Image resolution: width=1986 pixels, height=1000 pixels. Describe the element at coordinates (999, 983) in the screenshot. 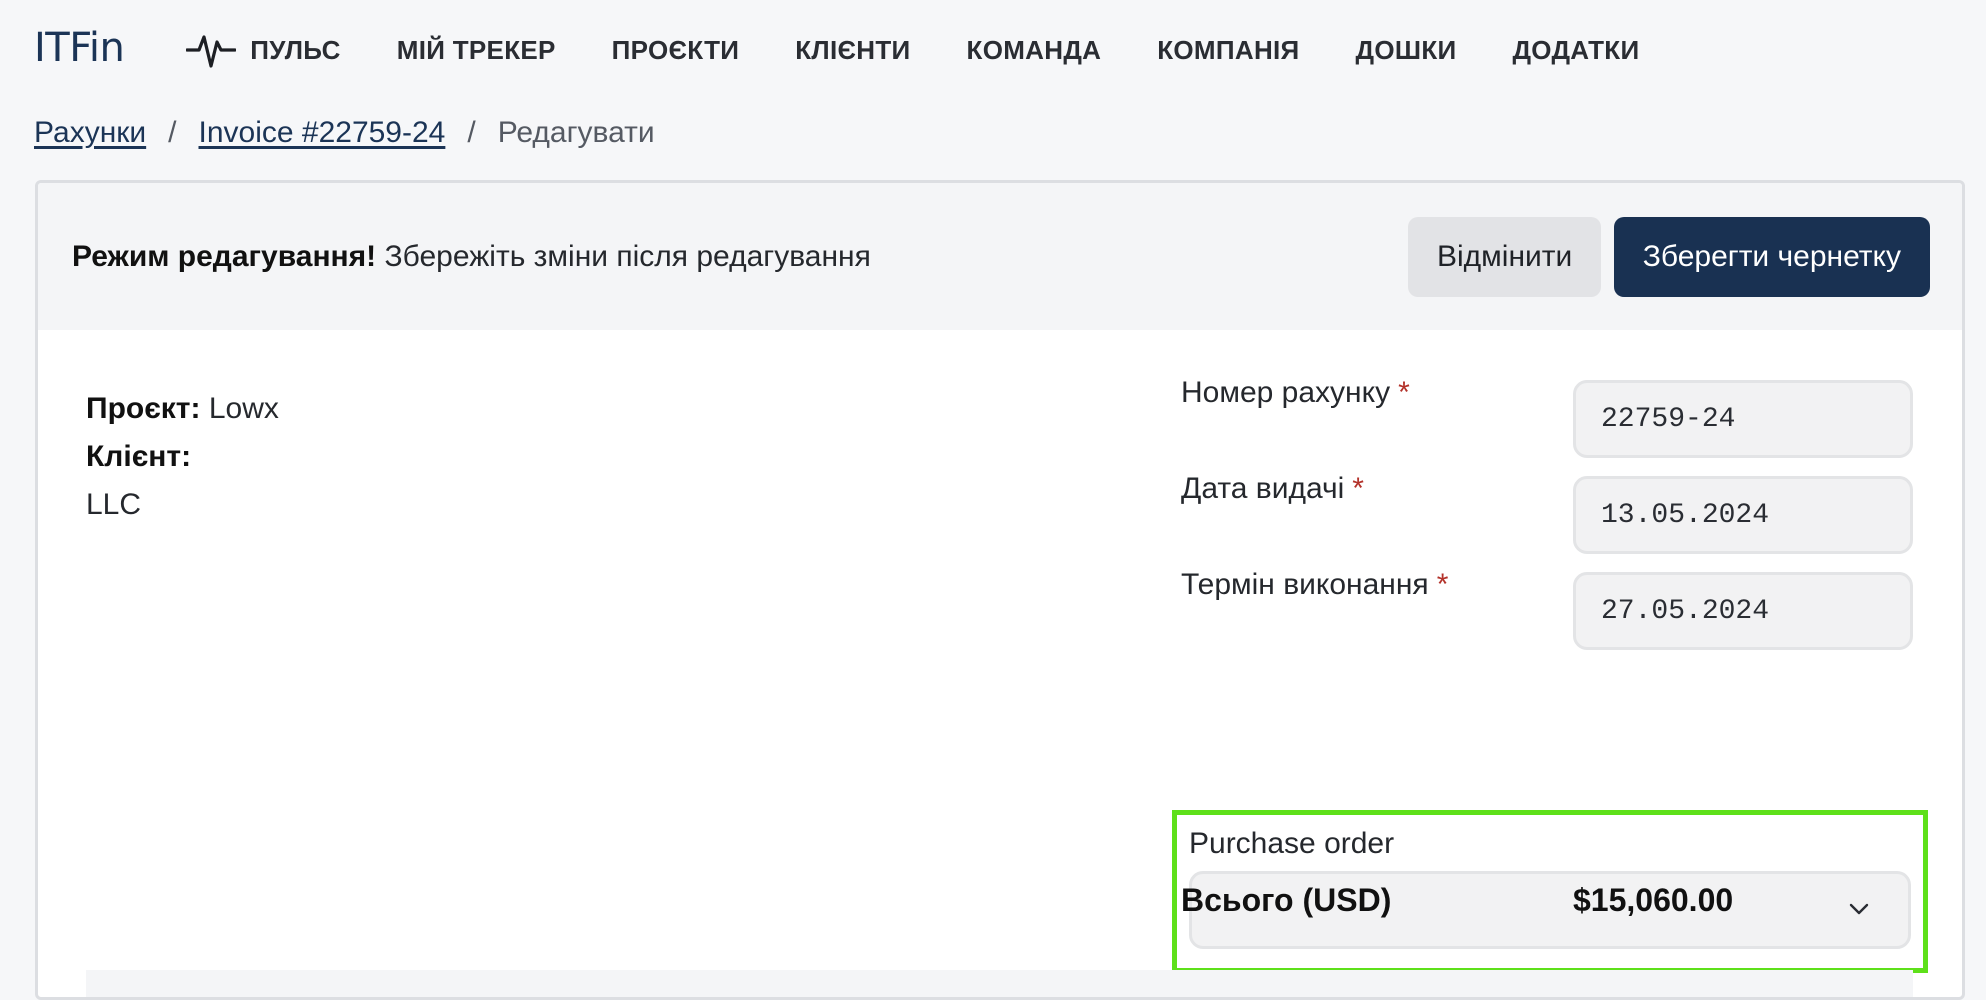

I see `items-section-divider` at that location.